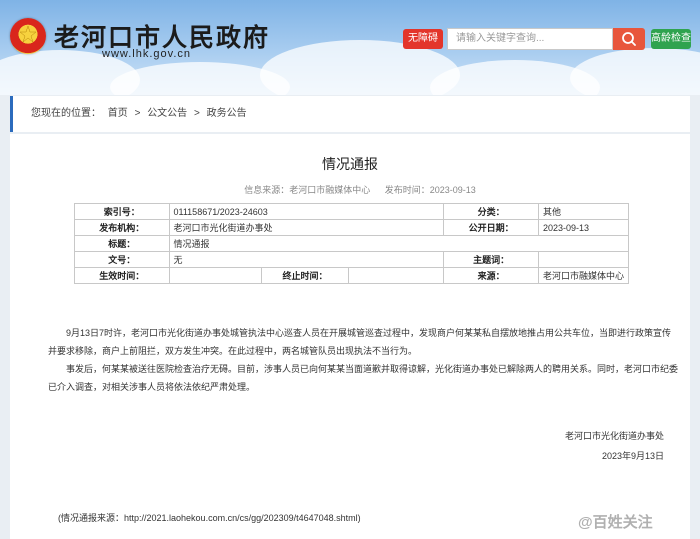 Image resolution: width=700 pixels, height=539 pixels. I want to click on article-publish-time: 发布时间：2023-09-13, so click(430, 190).